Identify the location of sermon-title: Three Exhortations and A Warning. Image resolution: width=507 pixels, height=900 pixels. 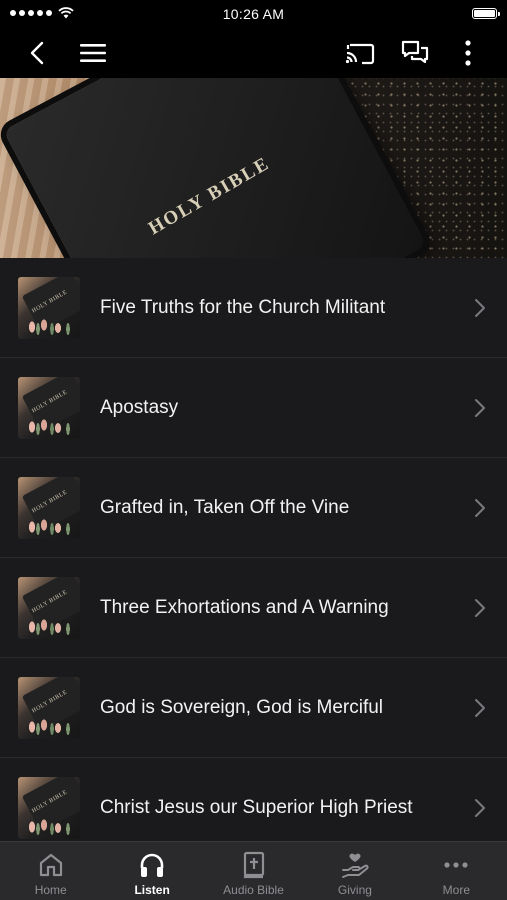
(244, 607).